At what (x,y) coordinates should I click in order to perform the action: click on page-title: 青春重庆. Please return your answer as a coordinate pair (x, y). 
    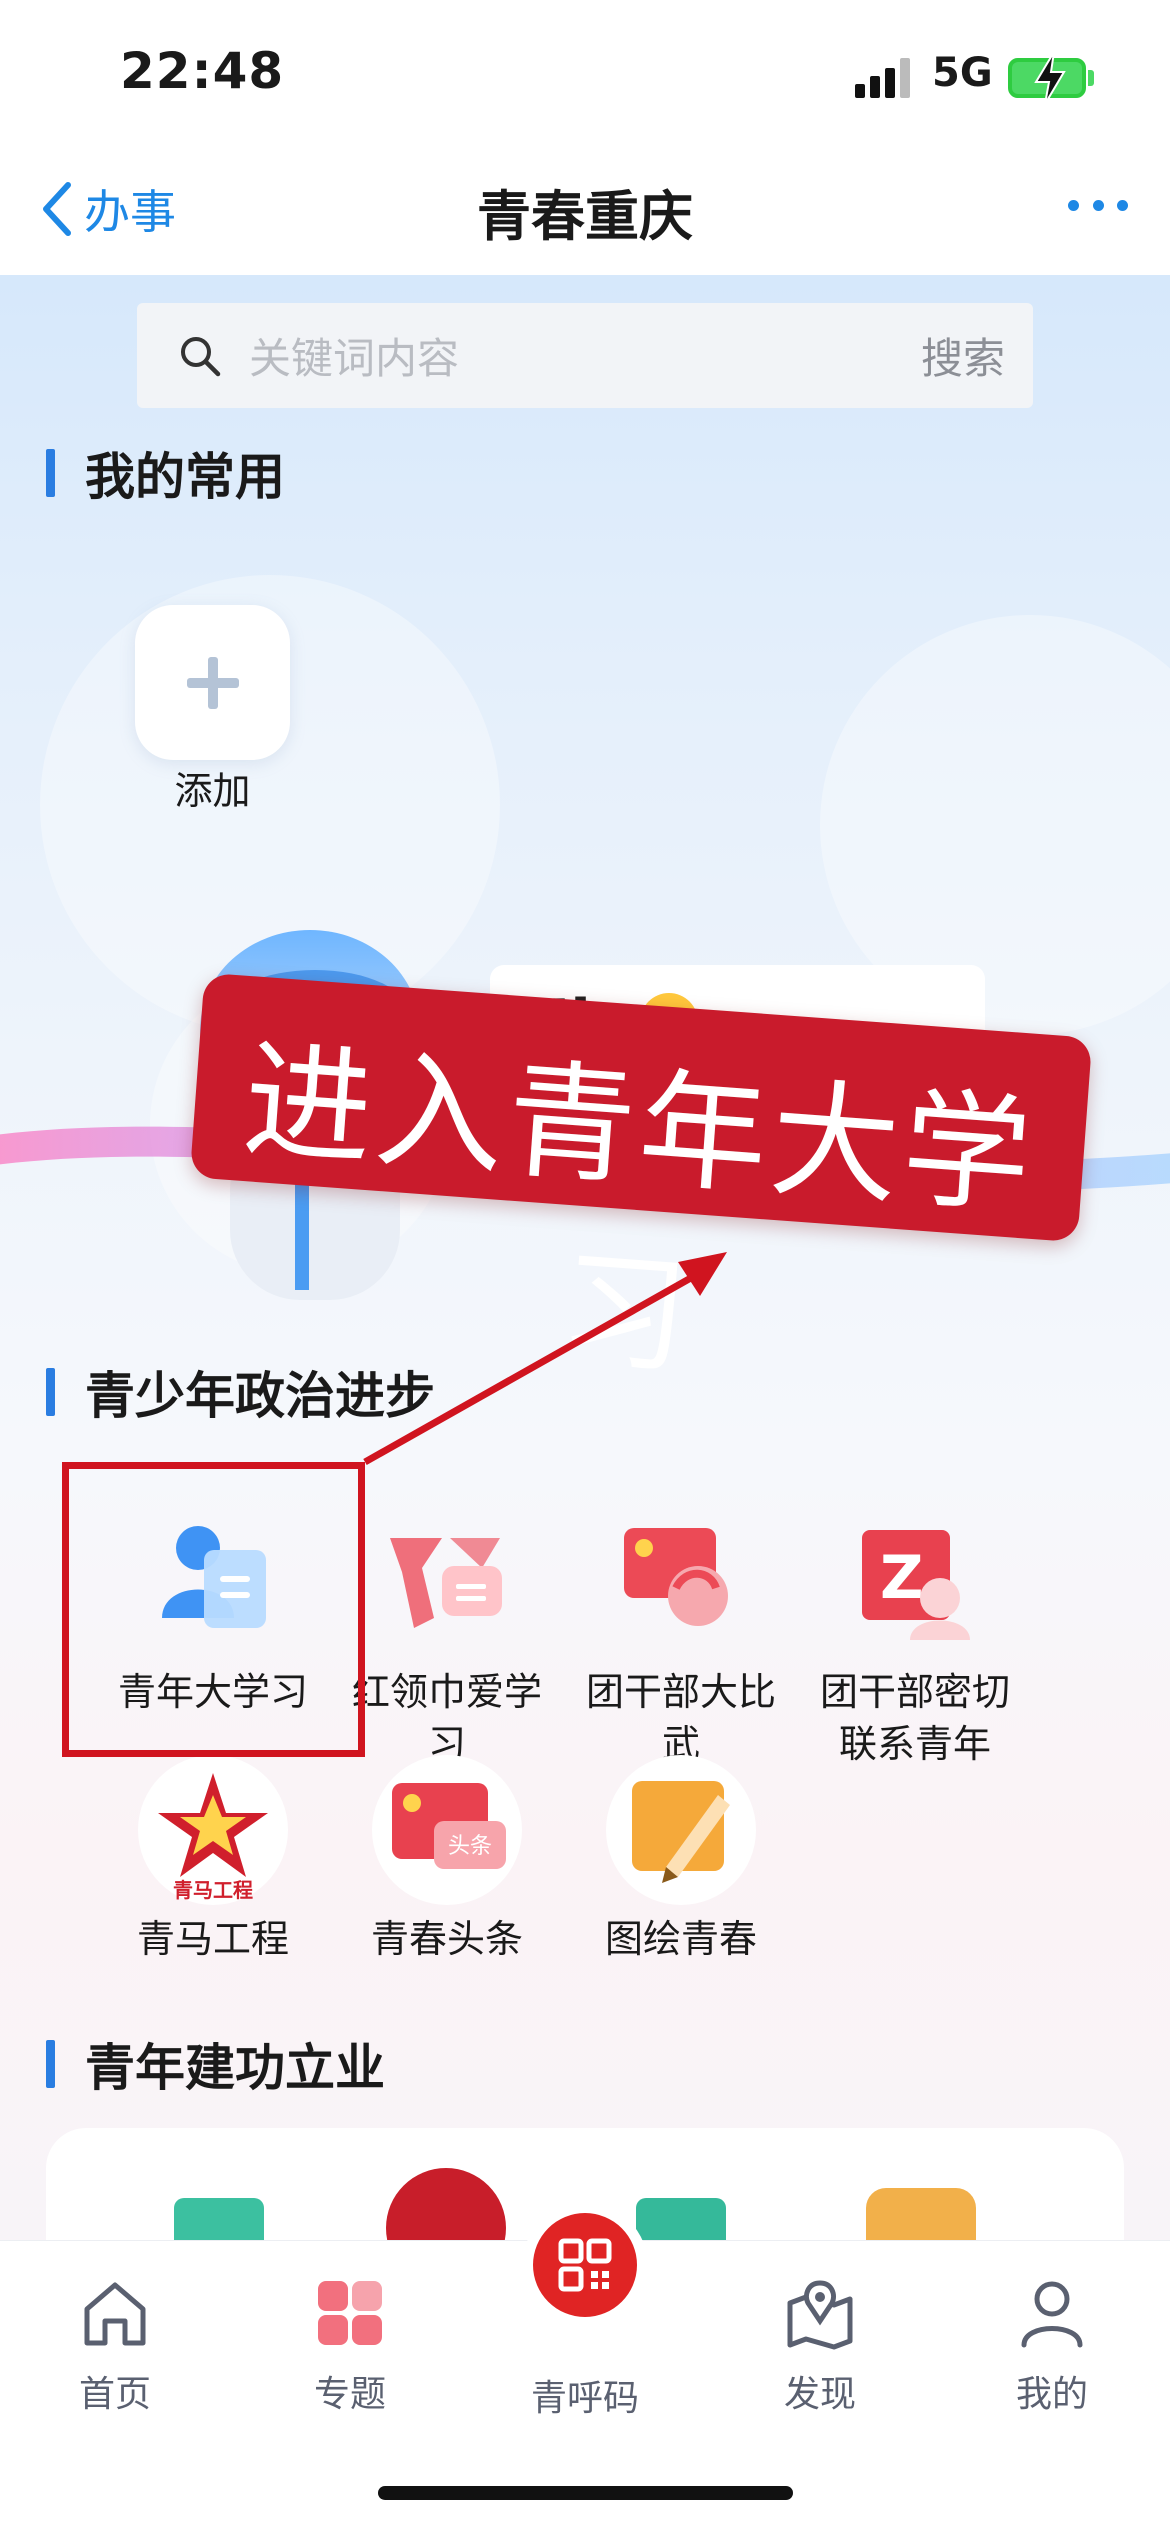
    Looking at the image, I should click on (585, 216).